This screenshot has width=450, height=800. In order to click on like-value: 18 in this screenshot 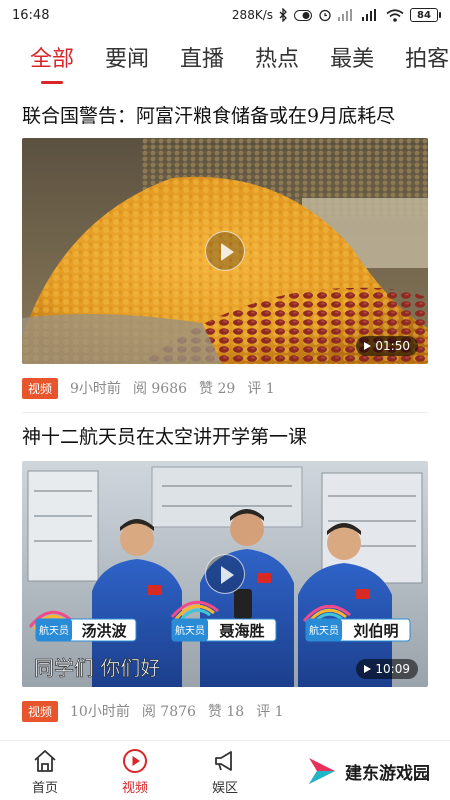, I will do `click(235, 712)`.